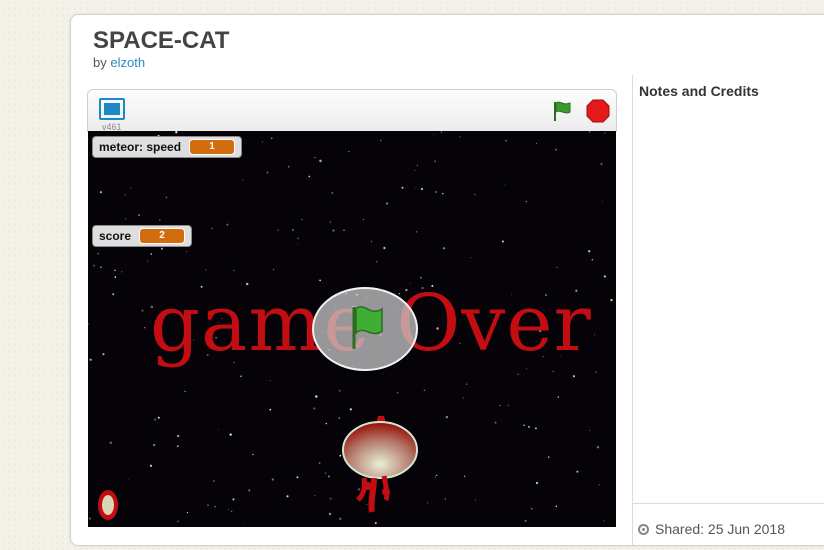 Image resolution: width=824 pixels, height=550 pixels. I want to click on monitor-score: score 2, so click(142, 236).